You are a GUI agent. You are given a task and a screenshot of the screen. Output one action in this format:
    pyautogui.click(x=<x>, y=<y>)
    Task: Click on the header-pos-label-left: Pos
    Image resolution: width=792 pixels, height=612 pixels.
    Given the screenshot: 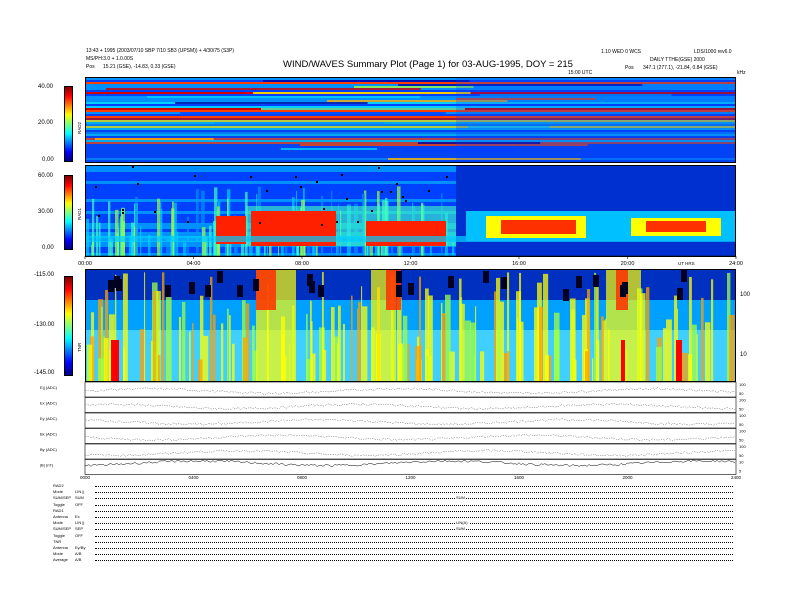 What is the action you would take?
    pyautogui.click(x=90, y=67)
    